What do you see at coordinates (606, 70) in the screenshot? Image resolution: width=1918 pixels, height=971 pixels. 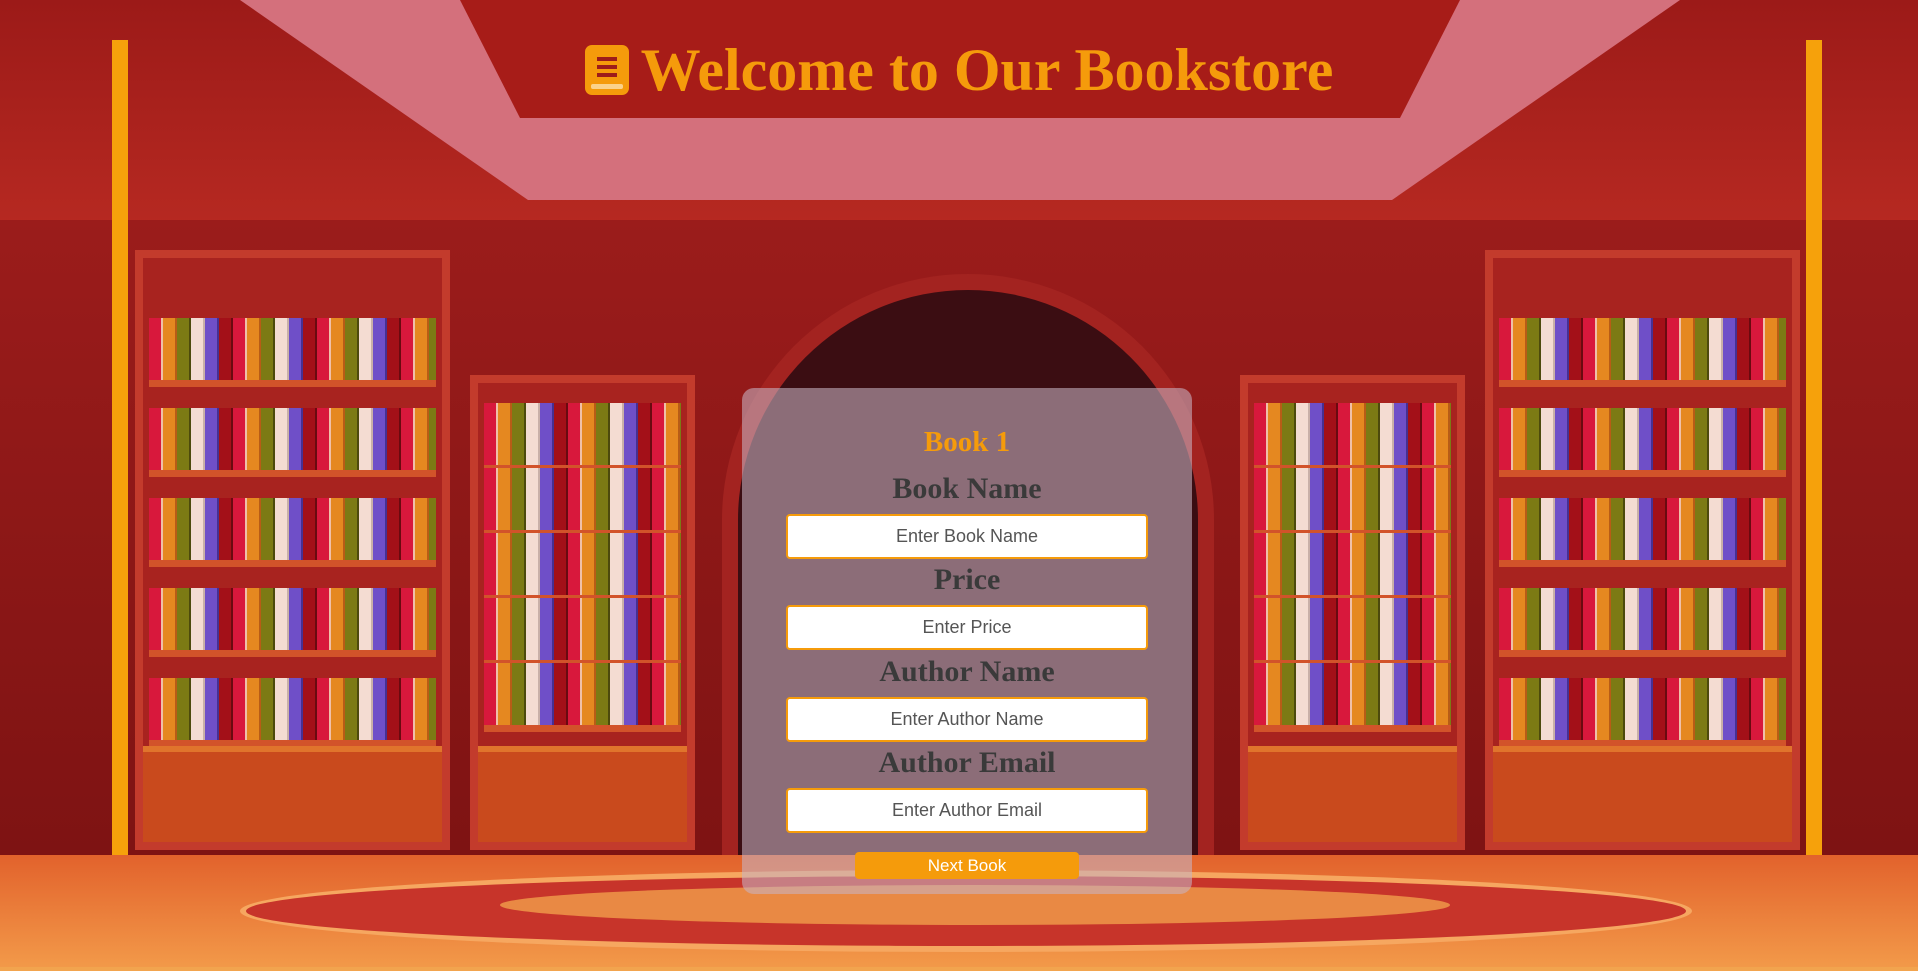 I see `book-icon` at bounding box center [606, 70].